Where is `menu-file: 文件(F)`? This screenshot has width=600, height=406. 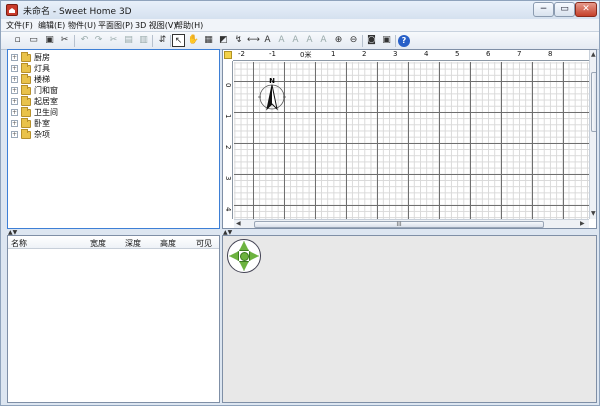
menu-file: 文件(F) is located at coordinates (19, 25).